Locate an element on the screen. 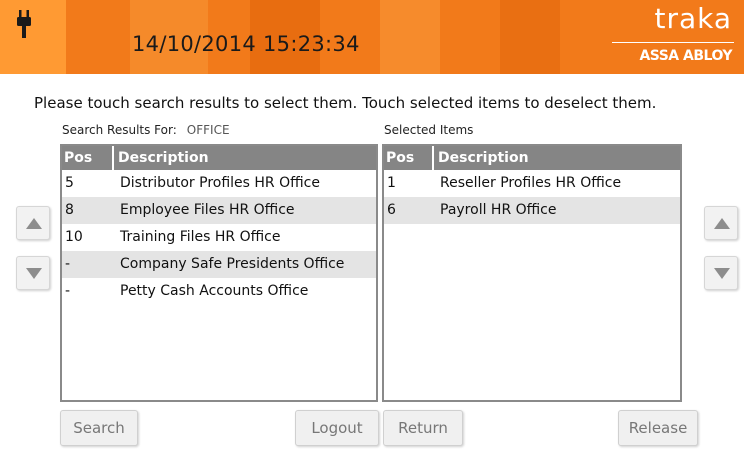 The image size is (744, 450). logout-button: Logout is located at coordinates (337, 428).